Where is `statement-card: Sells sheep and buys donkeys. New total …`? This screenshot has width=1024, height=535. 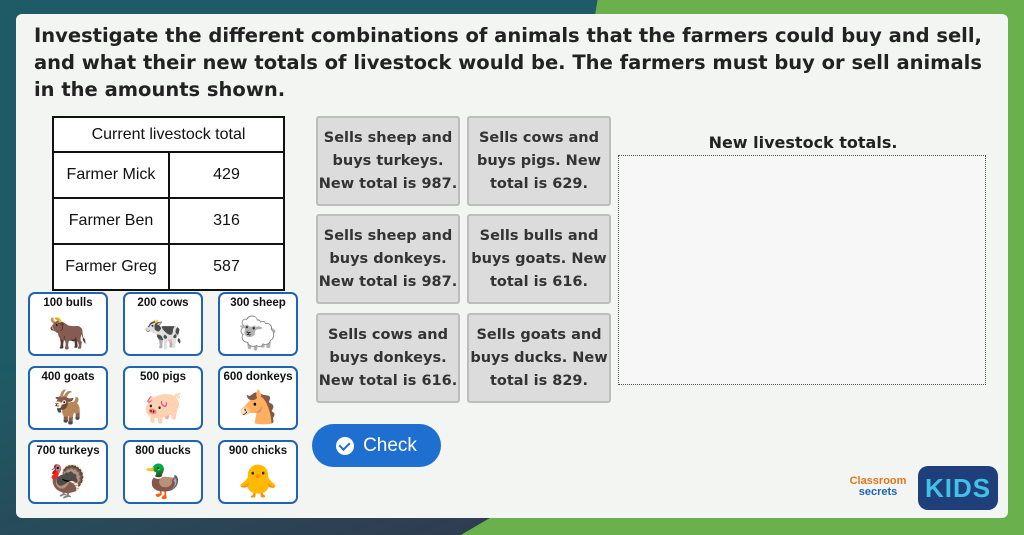 statement-card: Sells sheep and buys donkeys. New total … is located at coordinates (388, 259).